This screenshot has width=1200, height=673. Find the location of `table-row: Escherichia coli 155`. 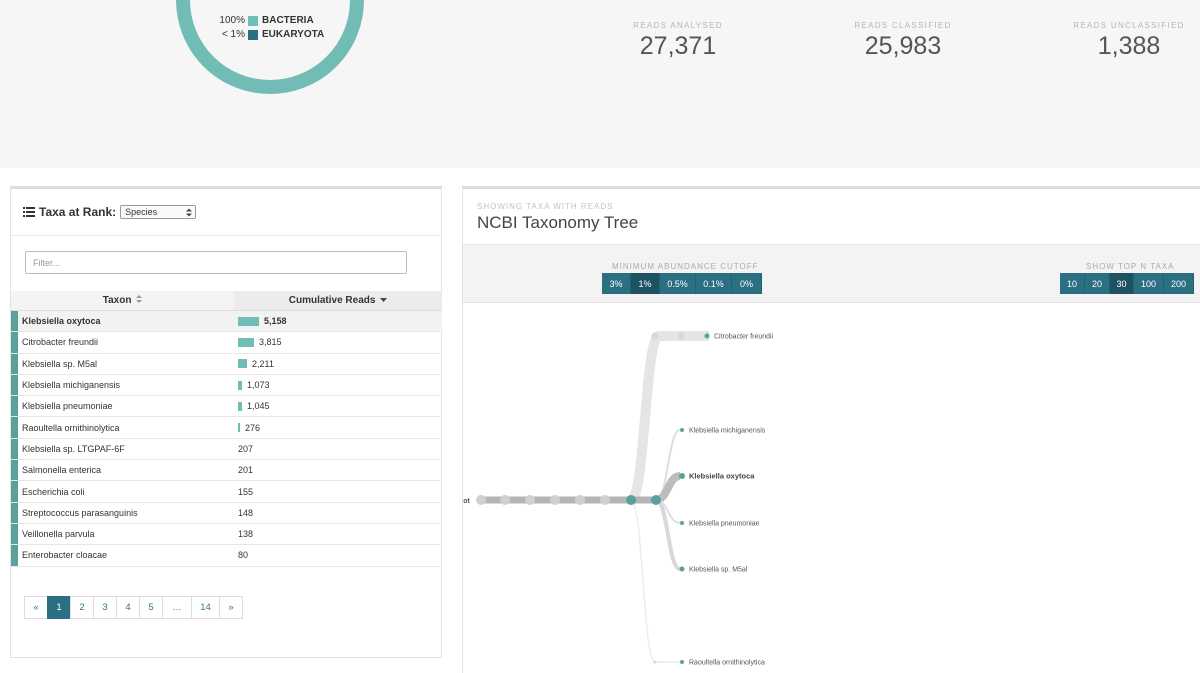

table-row: Escherichia coli 155 is located at coordinates (226, 492).